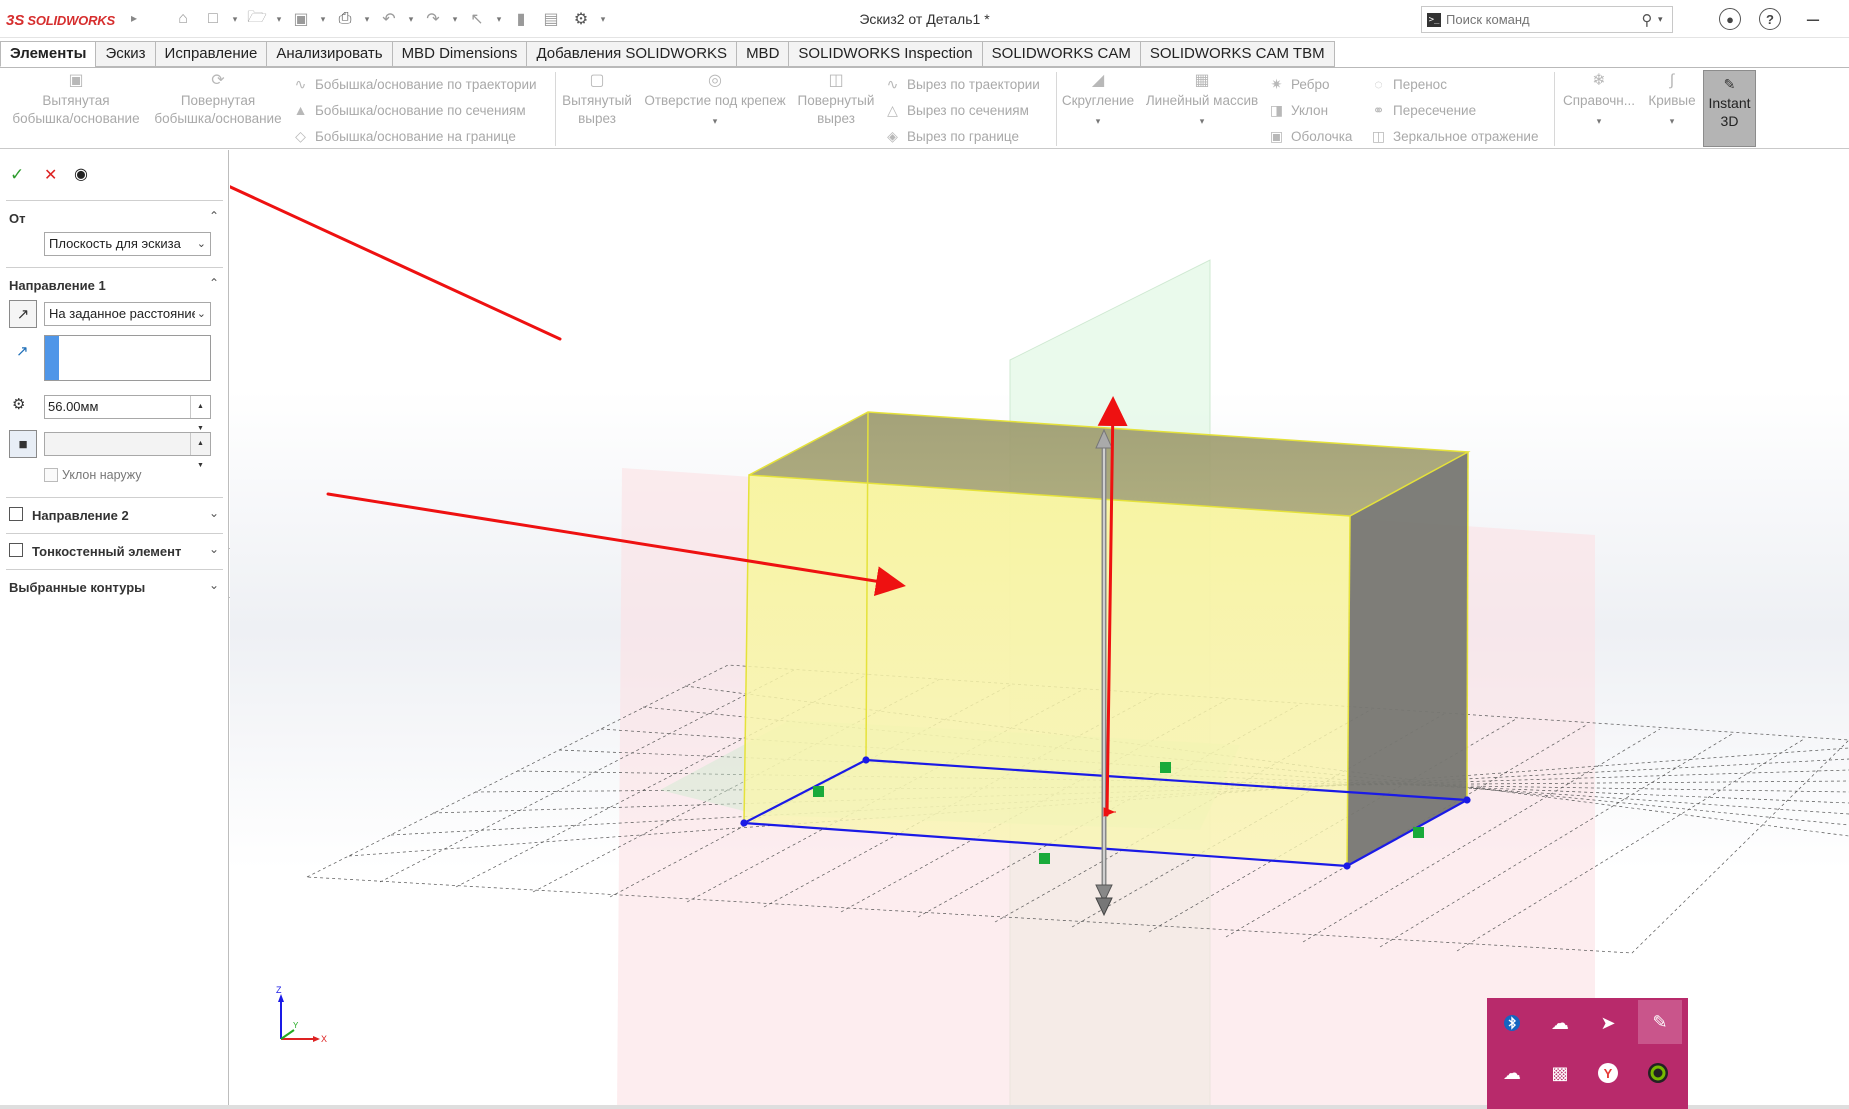 Image resolution: width=1849 pixels, height=1109 pixels. What do you see at coordinates (1202, 101) in the screenshot?
I see `linear-pattern-button: ▦ Линейный массив ▾` at bounding box center [1202, 101].